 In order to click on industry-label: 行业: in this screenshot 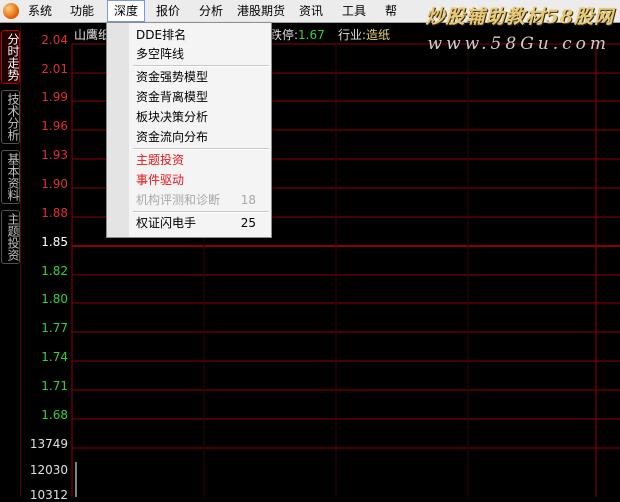, I will do `click(352, 35)`.